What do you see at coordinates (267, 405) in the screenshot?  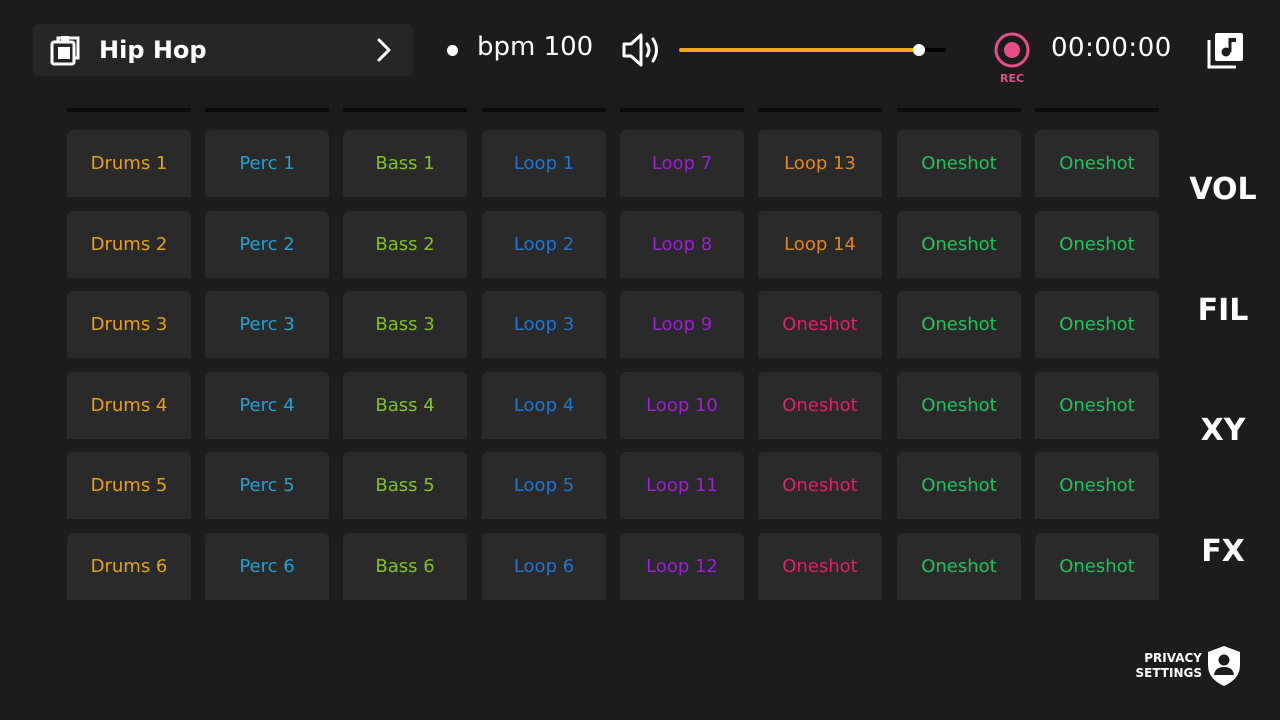 I see `sound-pad: Perc 4` at bounding box center [267, 405].